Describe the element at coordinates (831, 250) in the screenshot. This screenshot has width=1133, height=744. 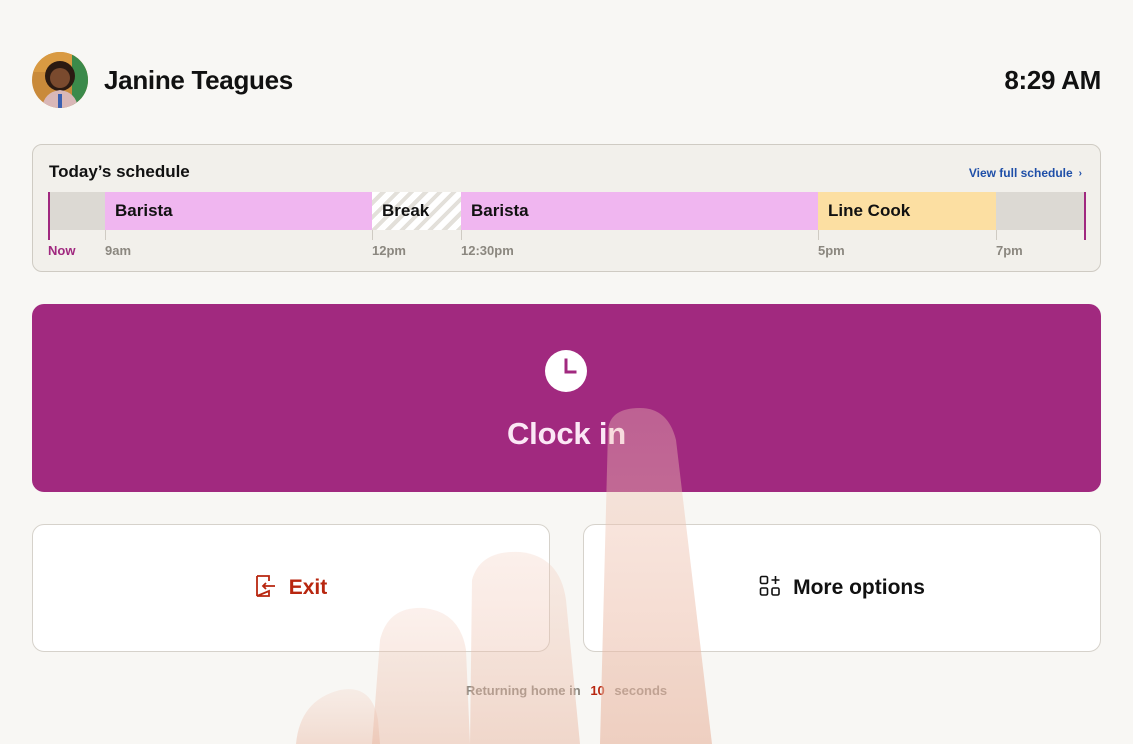
I see `tick-label-5pm: 5pm` at that location.